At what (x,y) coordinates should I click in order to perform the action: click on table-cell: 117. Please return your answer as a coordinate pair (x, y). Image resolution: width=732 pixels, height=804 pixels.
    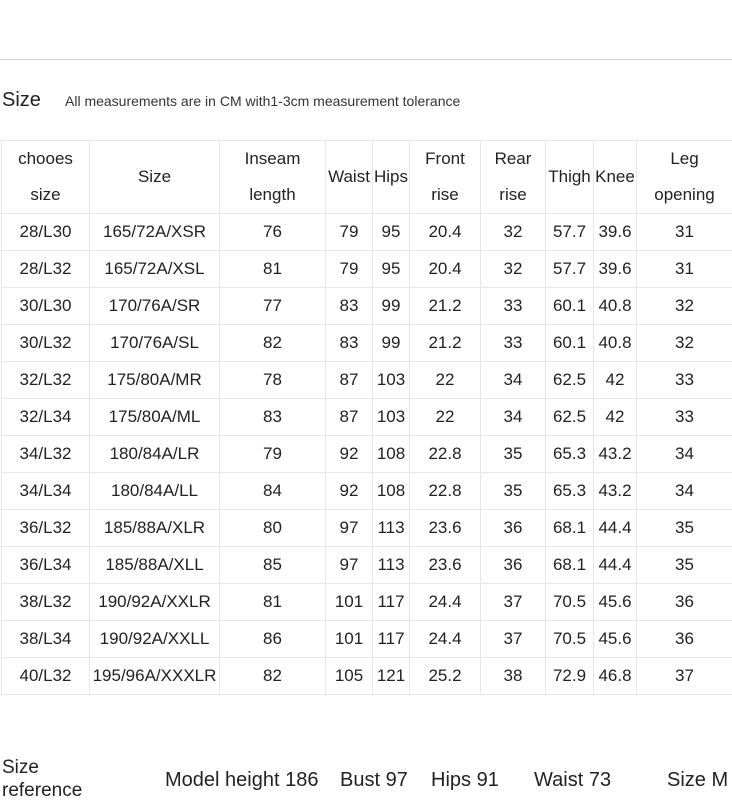
    Looking at the image, I should click on (391, 639).